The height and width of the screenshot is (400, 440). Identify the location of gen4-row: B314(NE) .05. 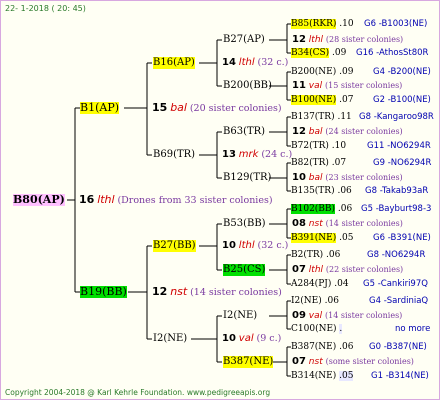
(322, 376).